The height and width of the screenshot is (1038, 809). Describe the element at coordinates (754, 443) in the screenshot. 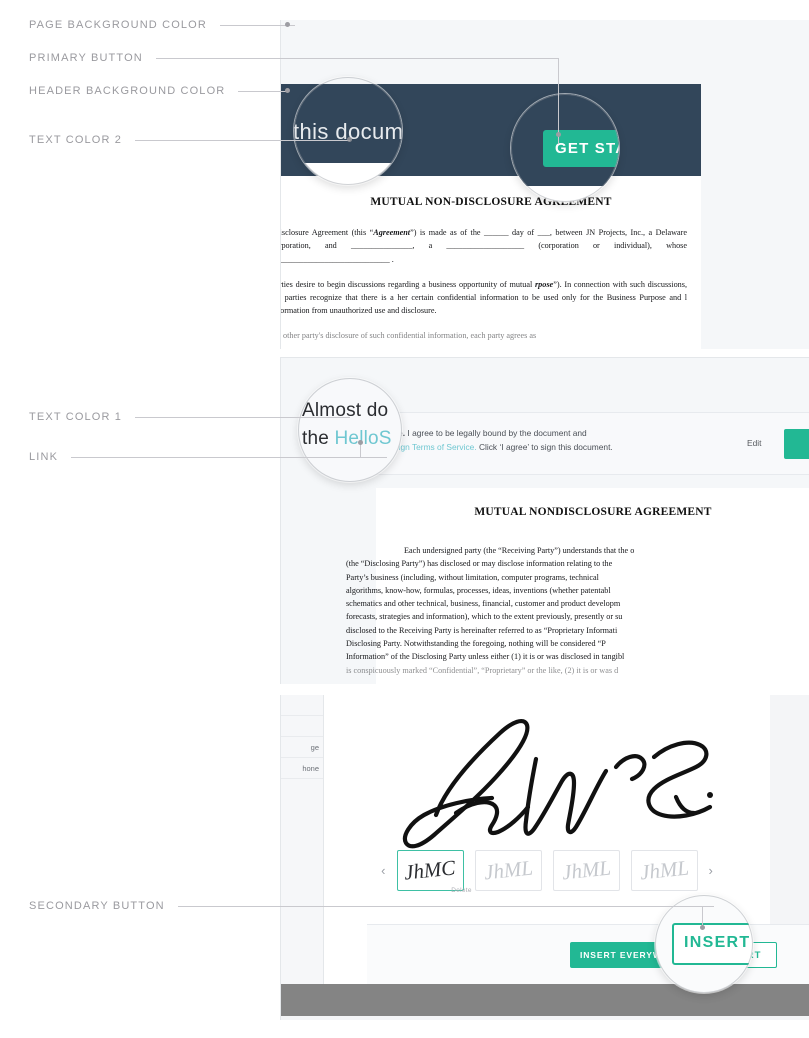

I see `edit-button: Edit` at that location.